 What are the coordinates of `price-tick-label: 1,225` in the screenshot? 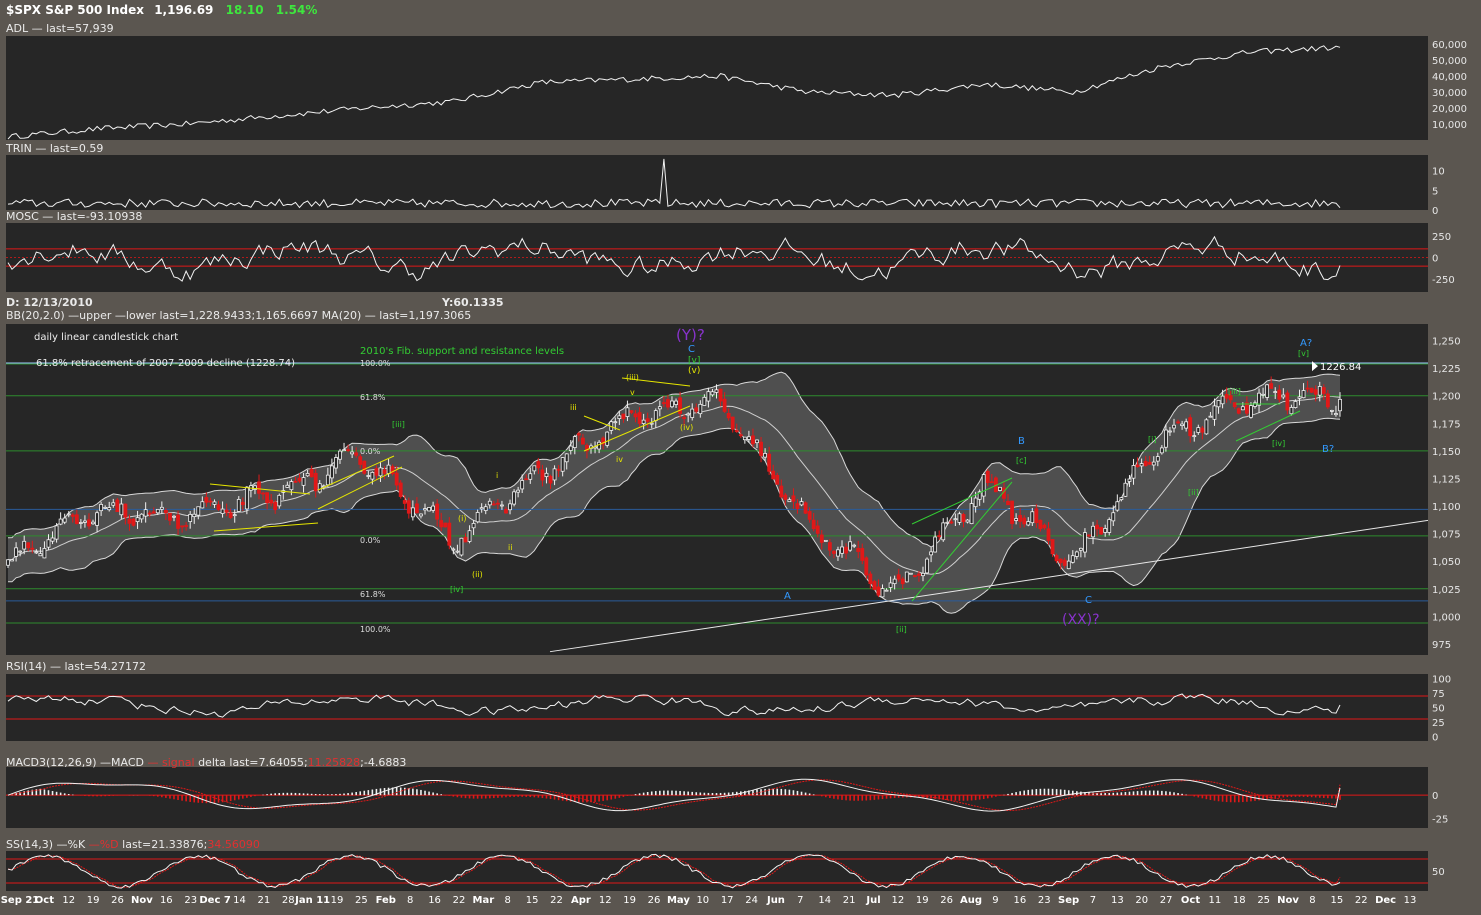 It's located at (1446, 369).